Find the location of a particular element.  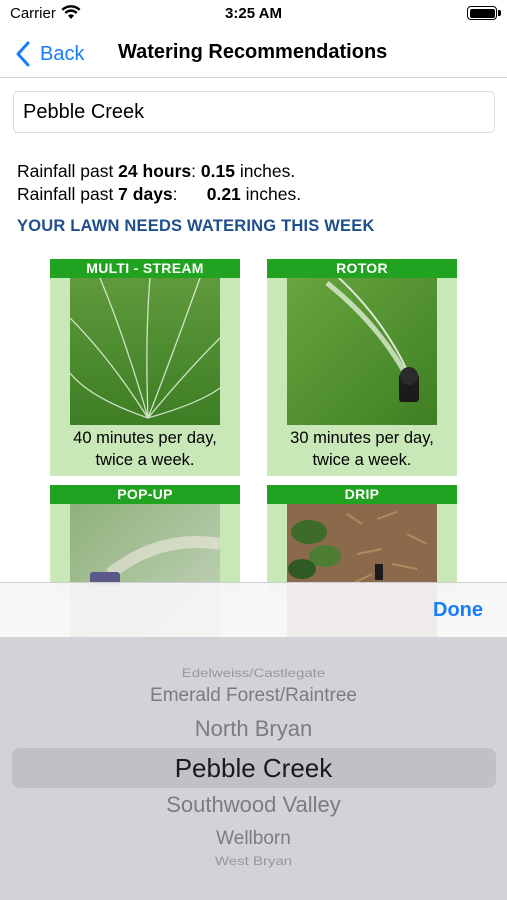

back-label: Back is located at coordinates (62, 53).